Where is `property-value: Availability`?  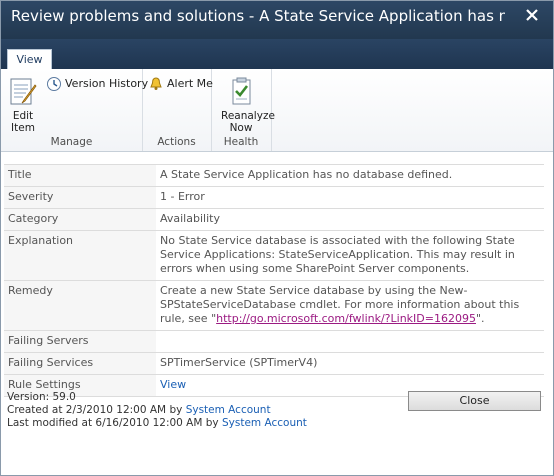
property-value: Availability is located at coordinates (350, 219).